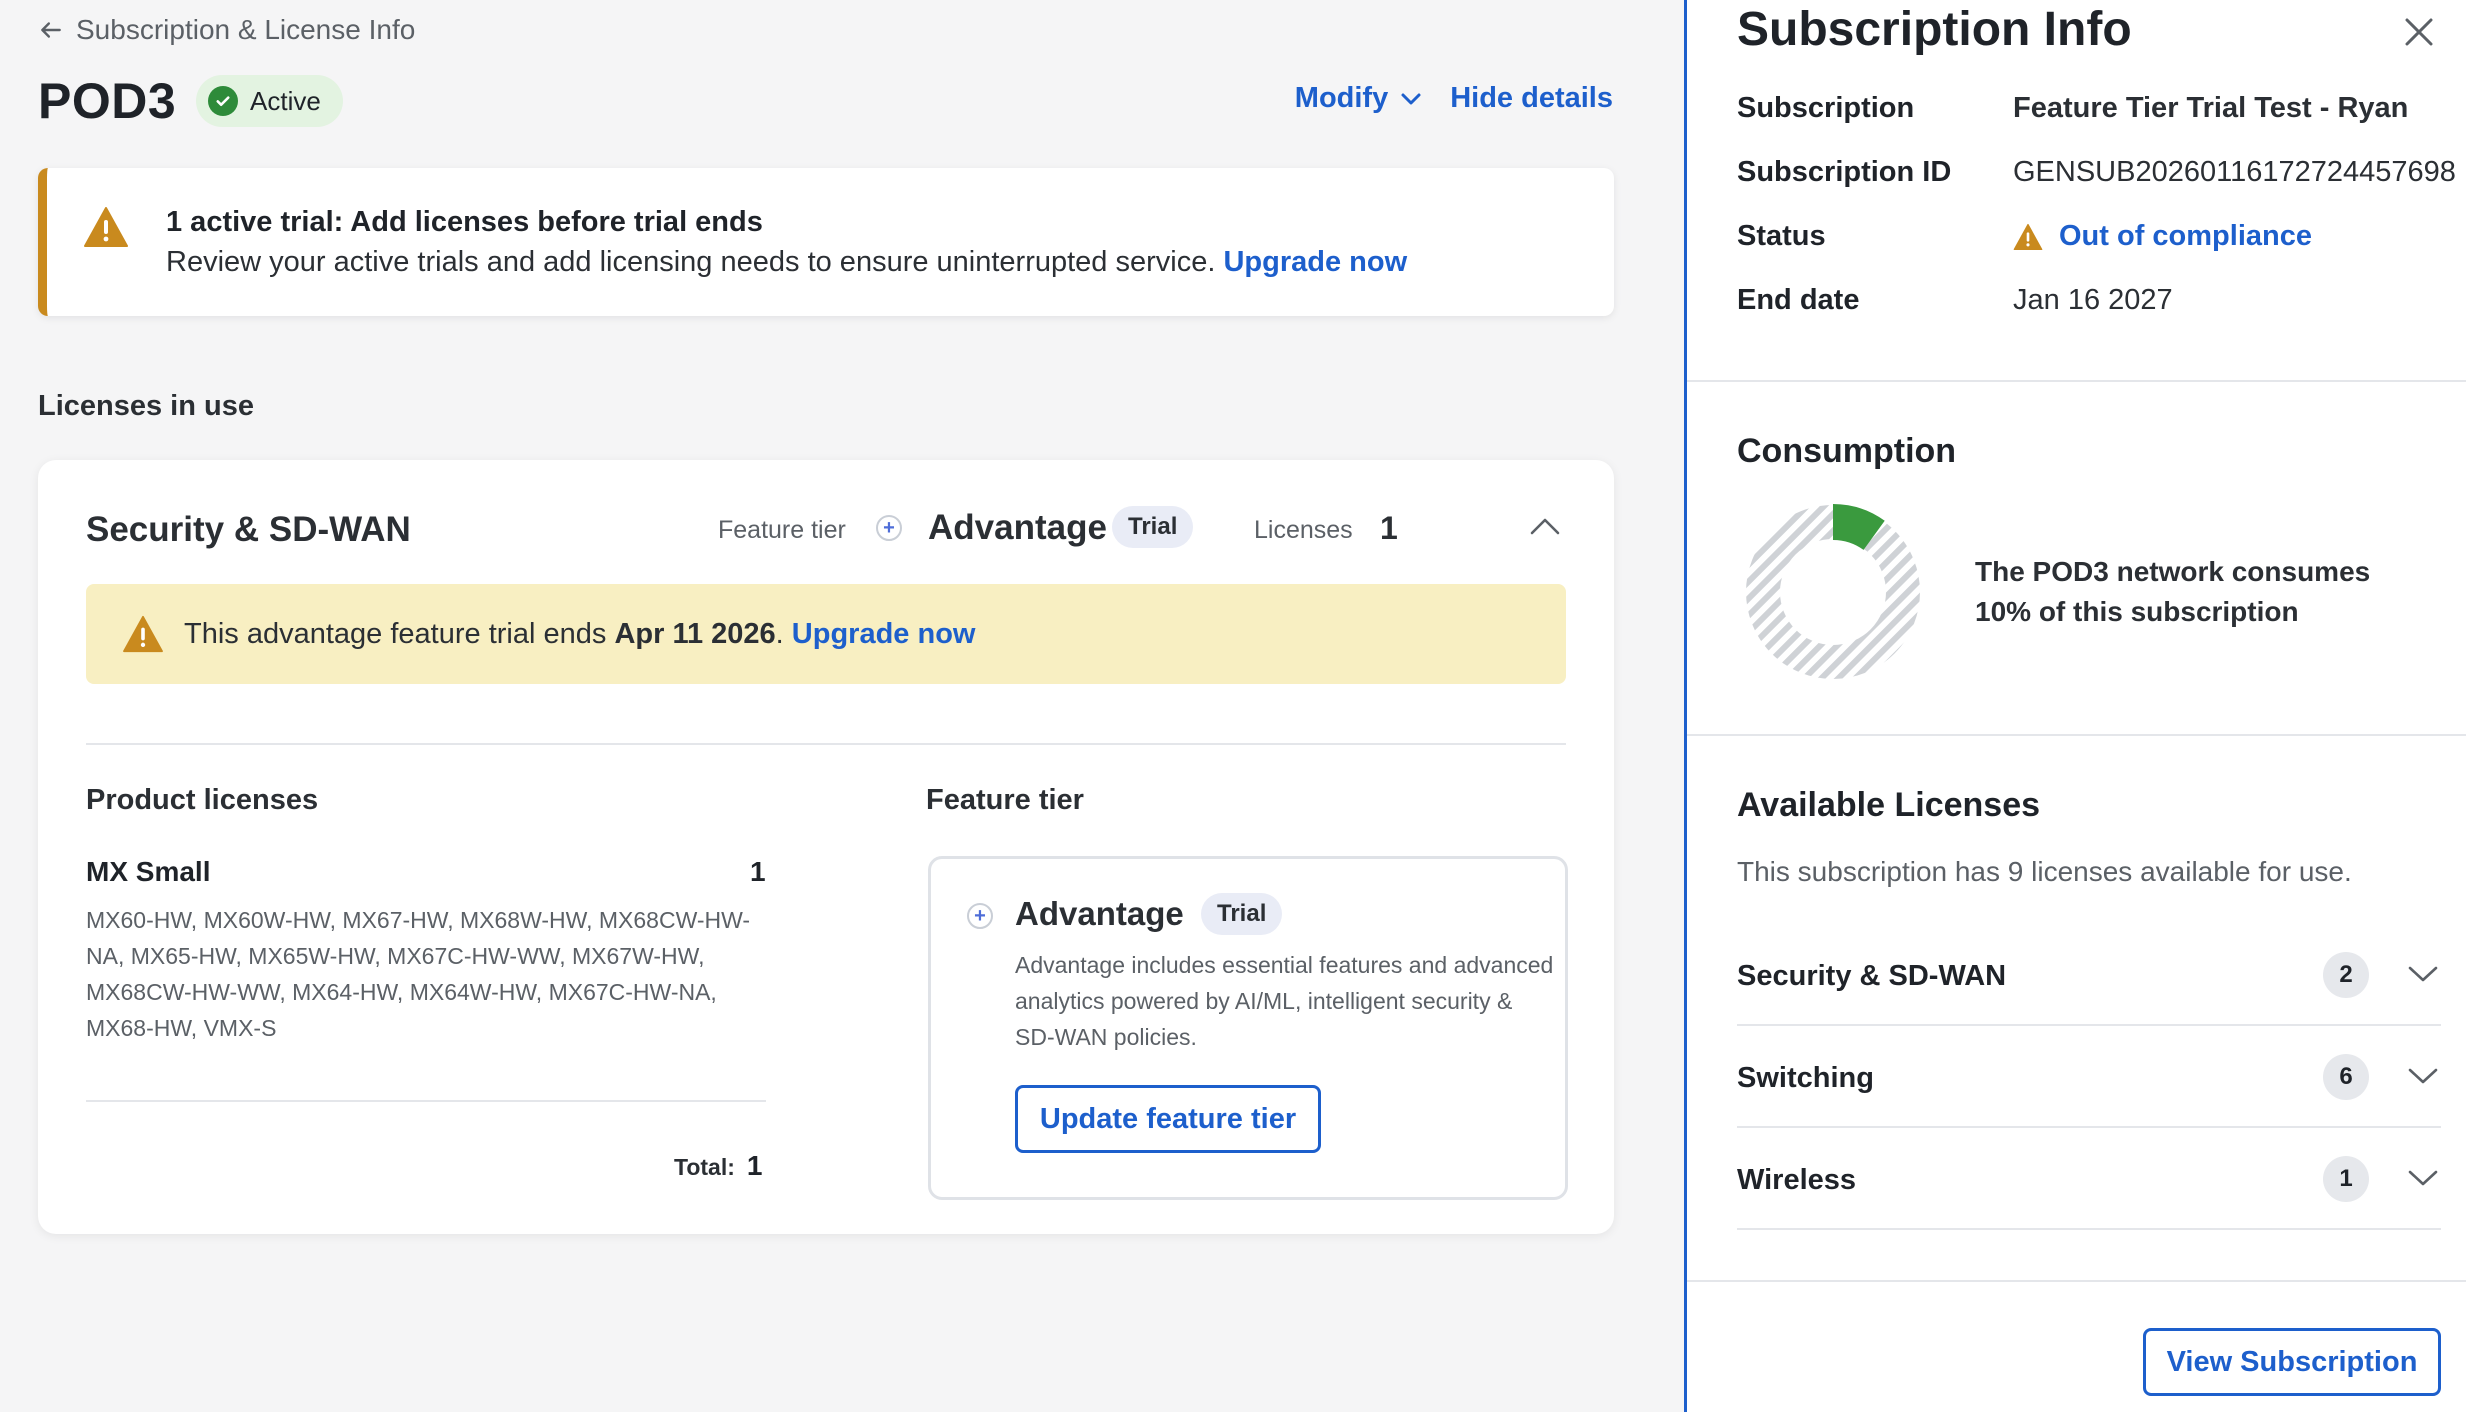 Image resolution: width=2466 pixels, height=1412 pixels. Describe the element at coordinates (779, 634) in the screenshot. I see `trial-end-suffix: .` at that location.